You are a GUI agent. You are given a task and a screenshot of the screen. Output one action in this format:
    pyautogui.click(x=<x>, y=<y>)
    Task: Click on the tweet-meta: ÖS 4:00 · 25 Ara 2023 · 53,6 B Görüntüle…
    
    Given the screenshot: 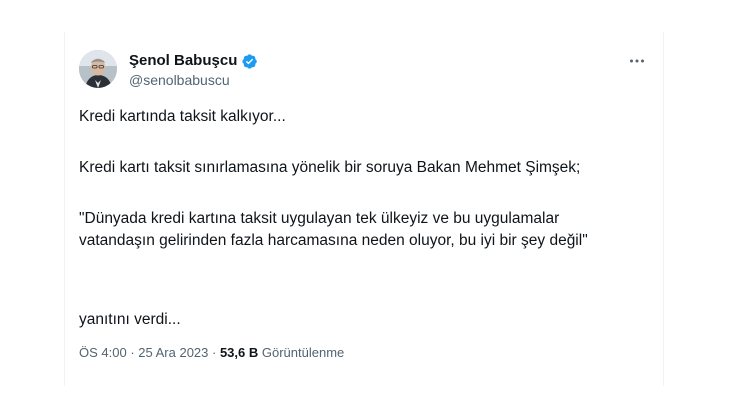 What is the action you would take?
    pyautogui.click(x=211, y=353)
    